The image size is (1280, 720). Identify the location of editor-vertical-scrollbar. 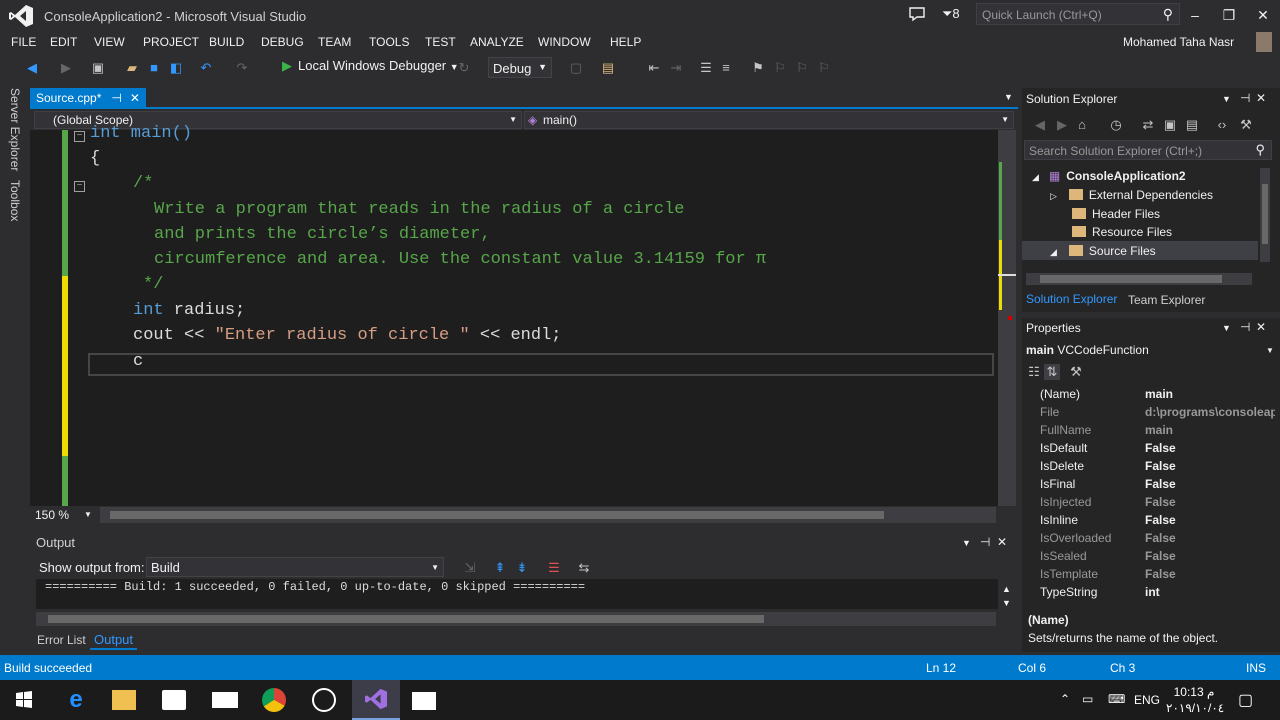
(1007, 318).